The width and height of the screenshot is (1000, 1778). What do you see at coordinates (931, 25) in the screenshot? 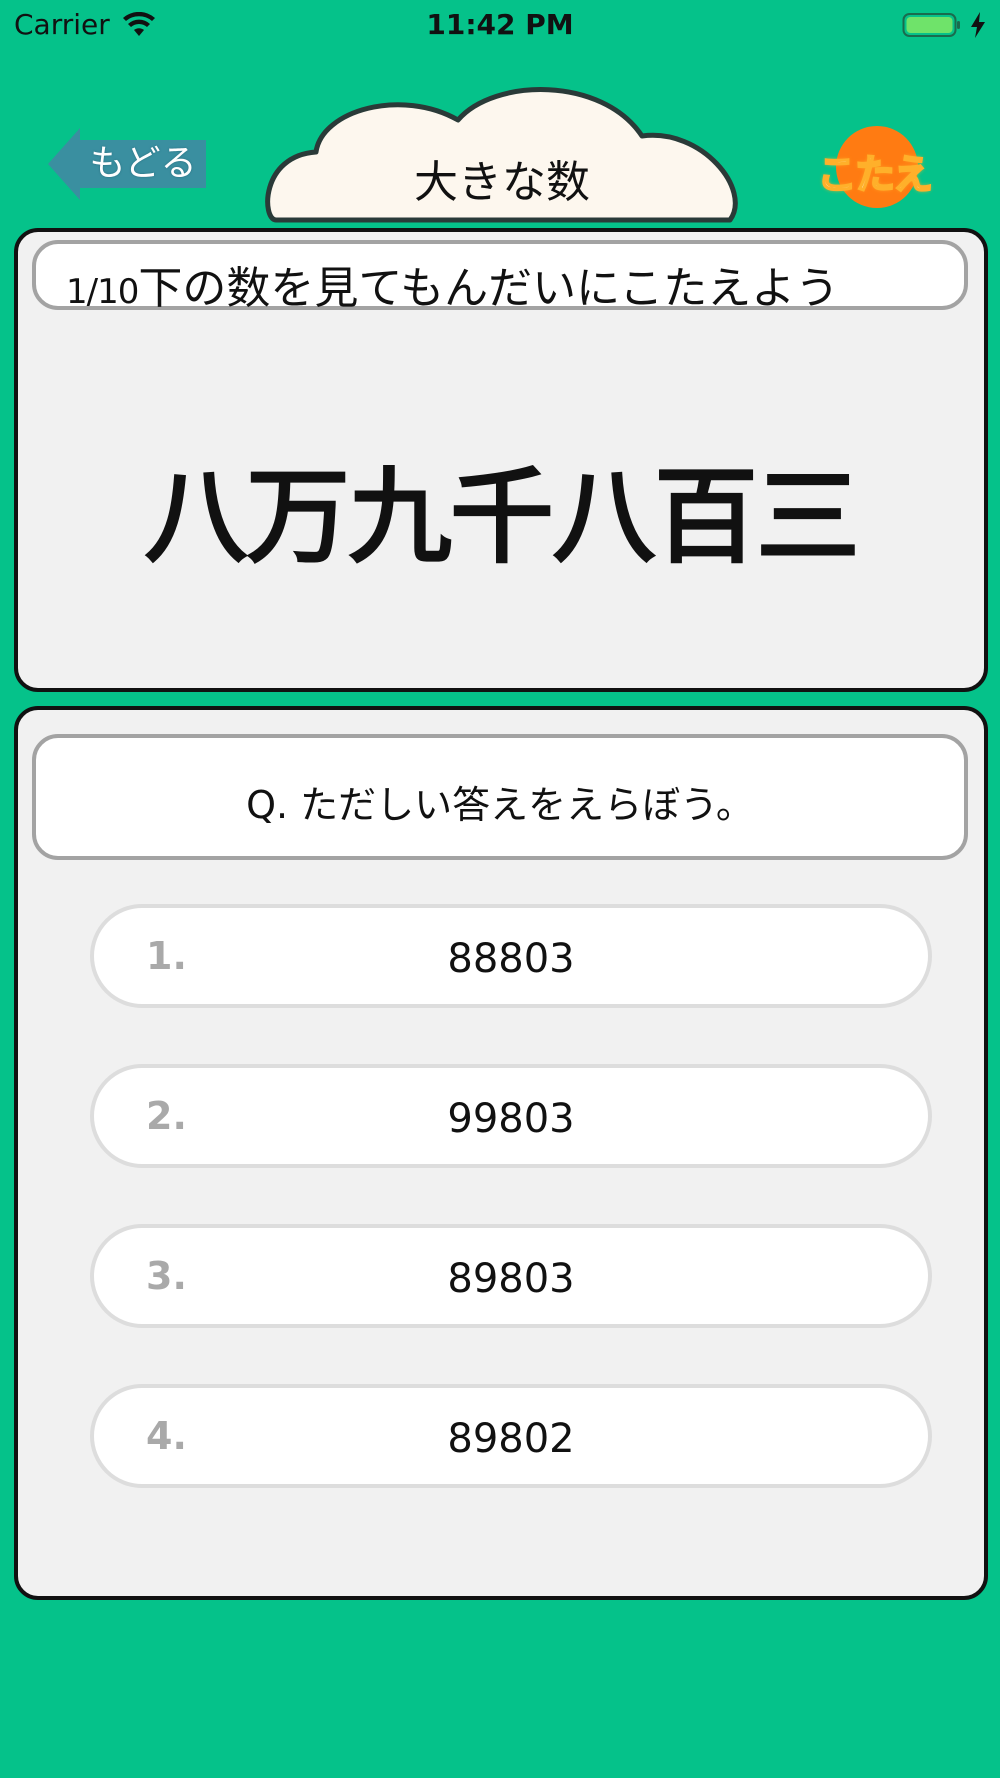
I see `battery-icon` at bounding box center [931, 25].